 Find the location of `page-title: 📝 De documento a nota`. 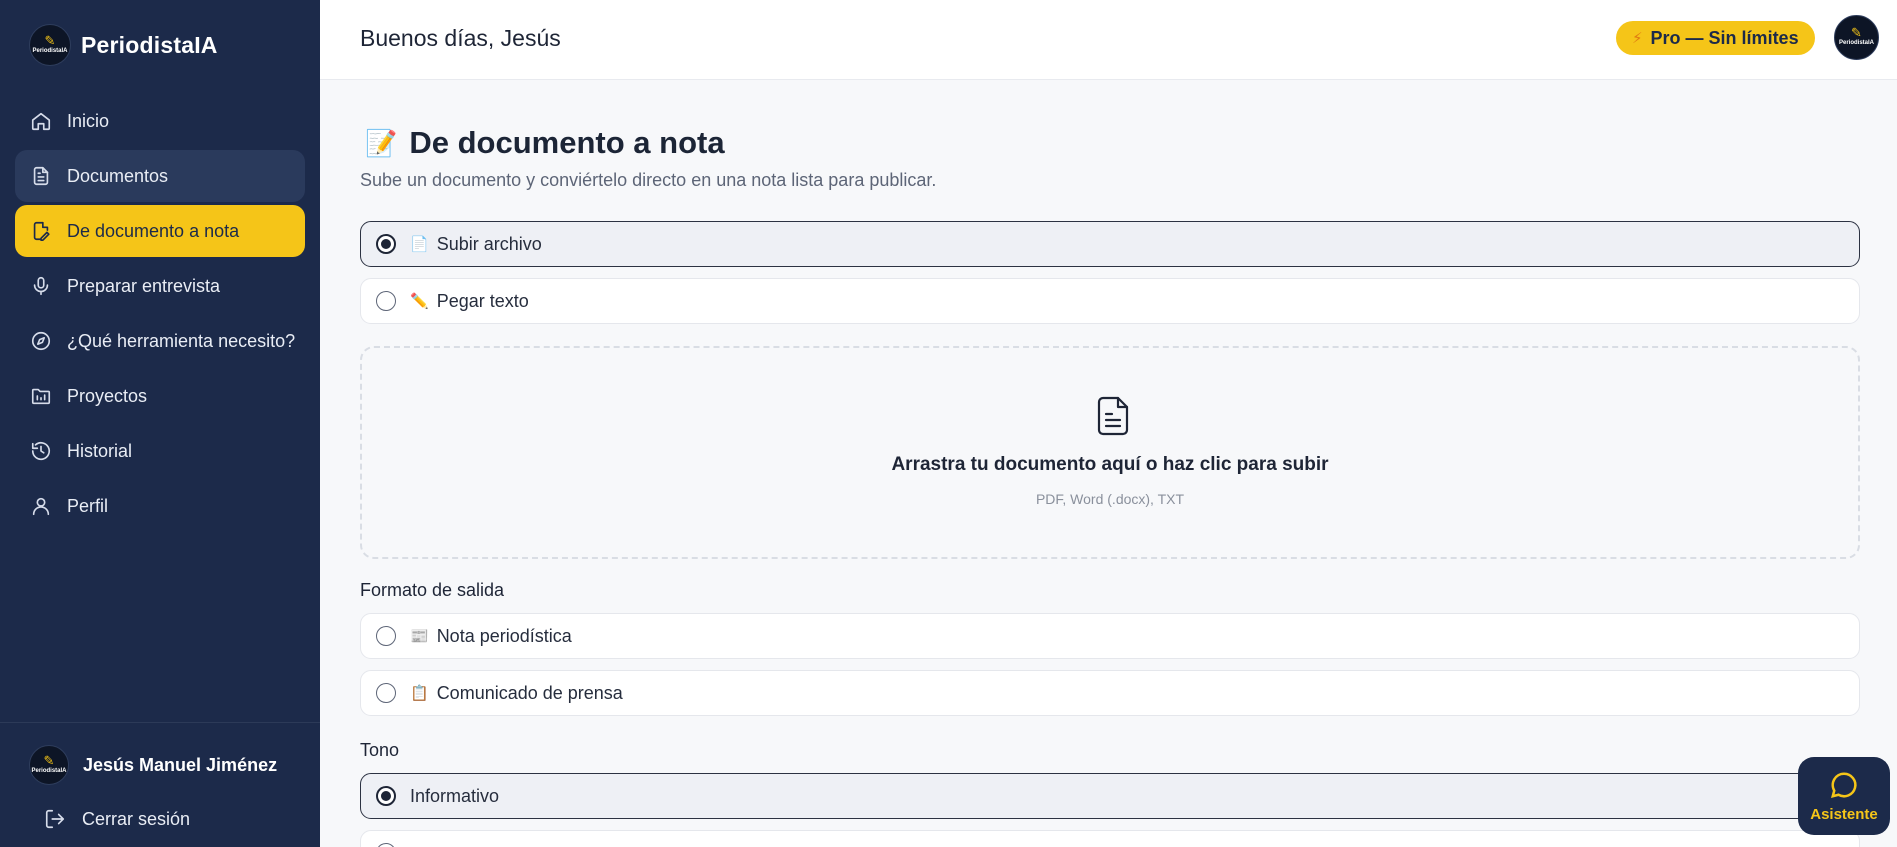

page-title: 📝 De documento a nota is located at coordinates (545, 143).